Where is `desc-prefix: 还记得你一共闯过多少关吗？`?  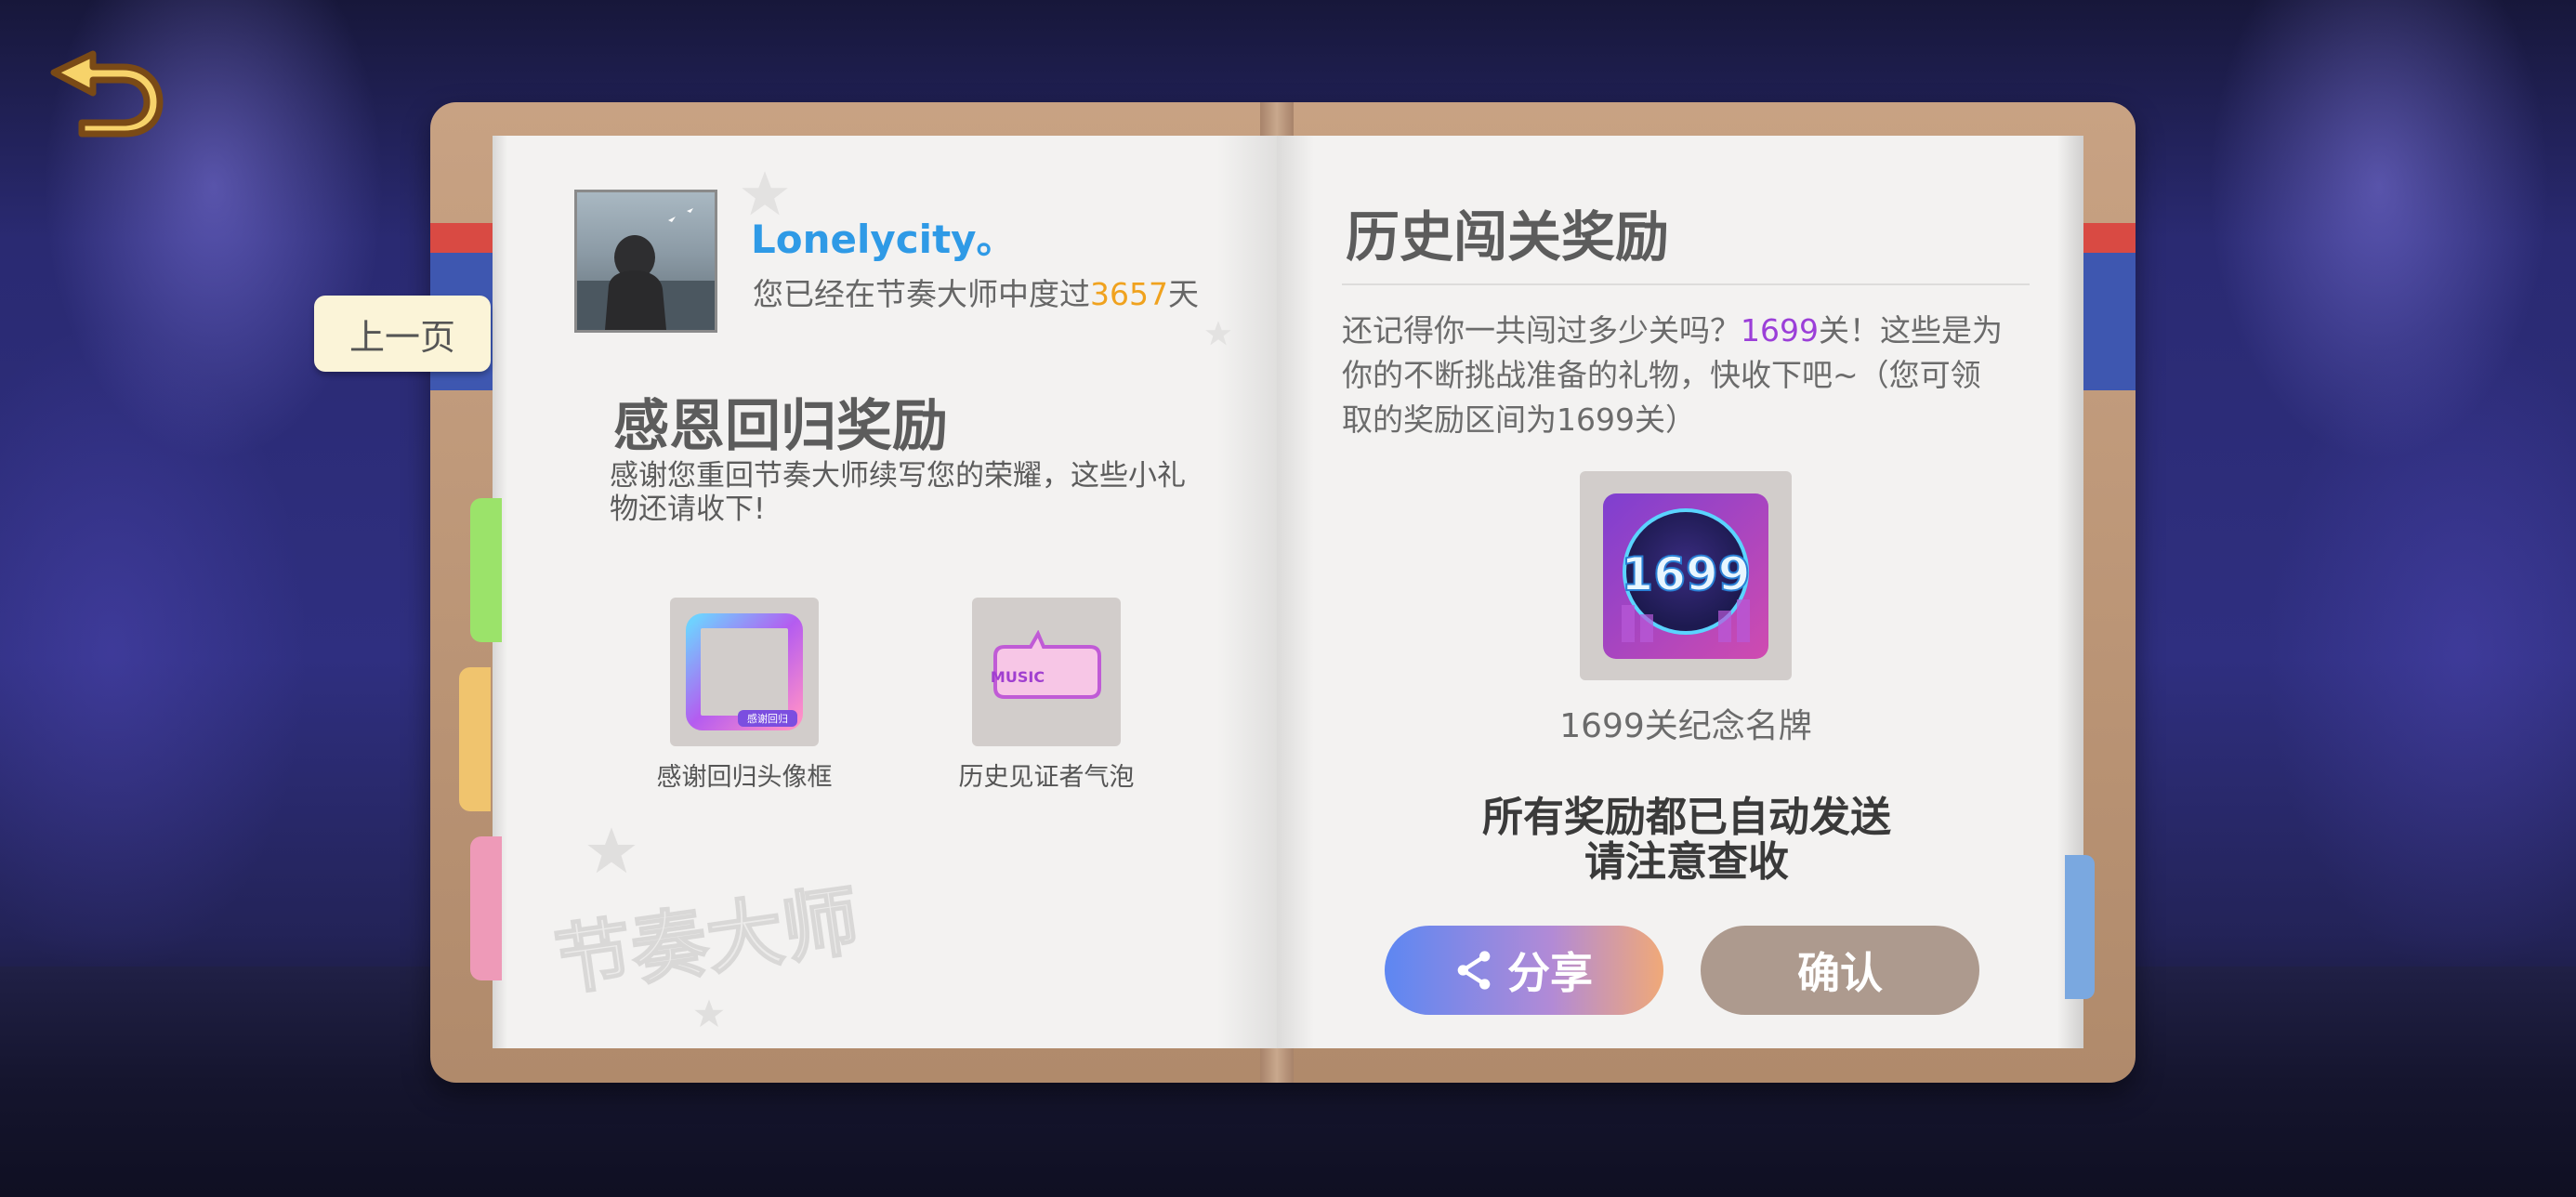
desc-prefix: 还记得你一共闯过多少关吗？ is located at coordinates (1541, 330).